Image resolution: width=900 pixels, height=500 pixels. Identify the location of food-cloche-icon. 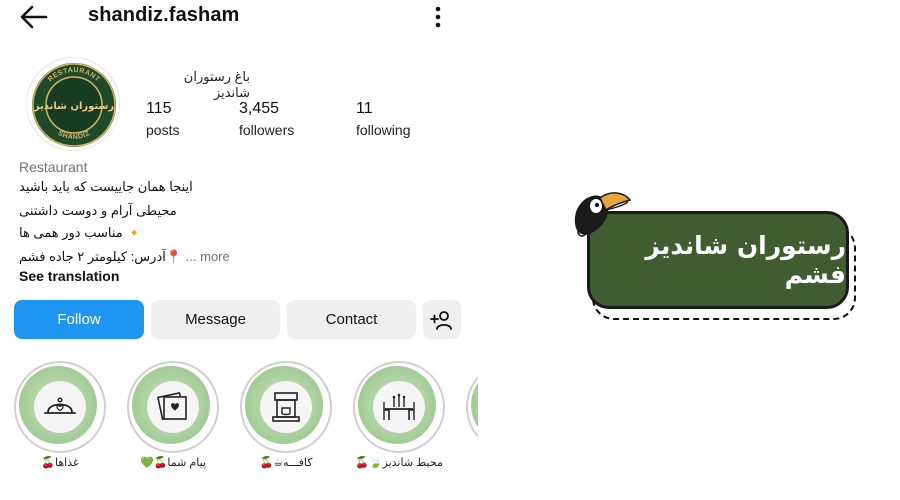
(60, 409).